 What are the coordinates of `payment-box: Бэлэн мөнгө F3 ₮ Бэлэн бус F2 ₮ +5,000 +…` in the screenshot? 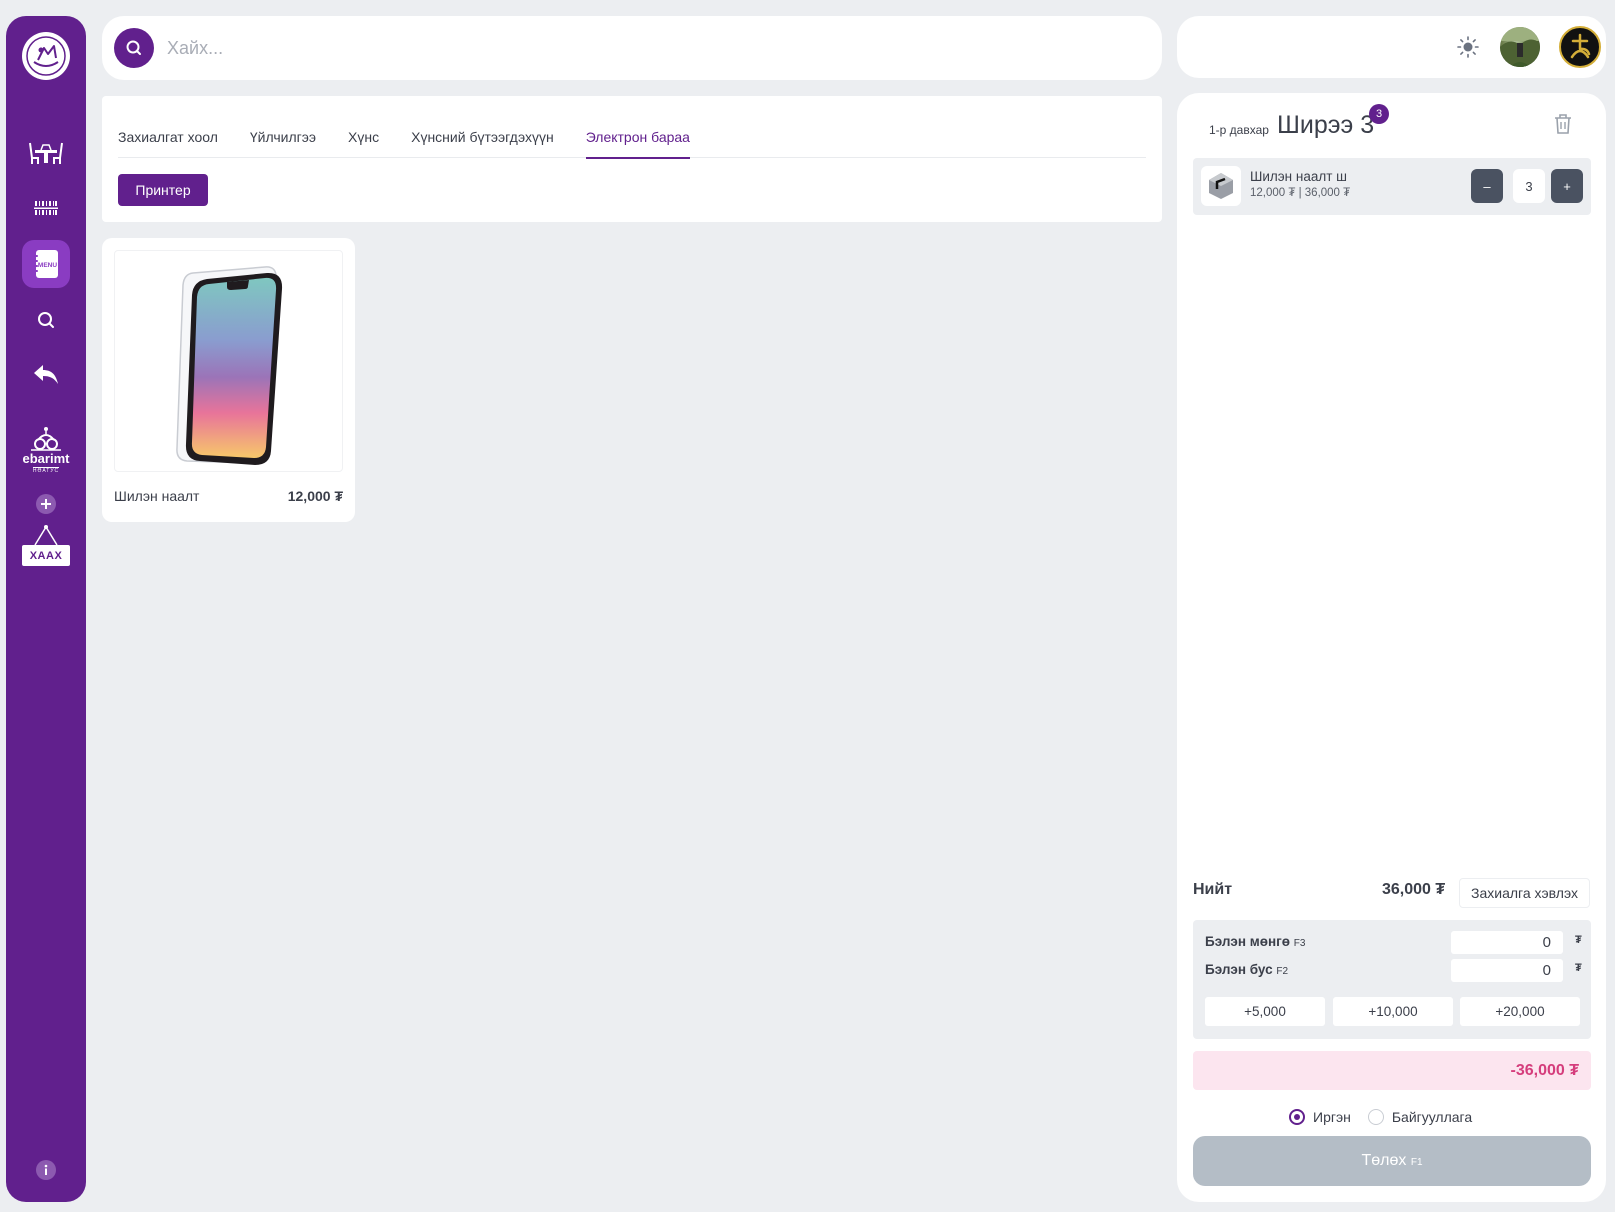 It's located at (1392, 979).